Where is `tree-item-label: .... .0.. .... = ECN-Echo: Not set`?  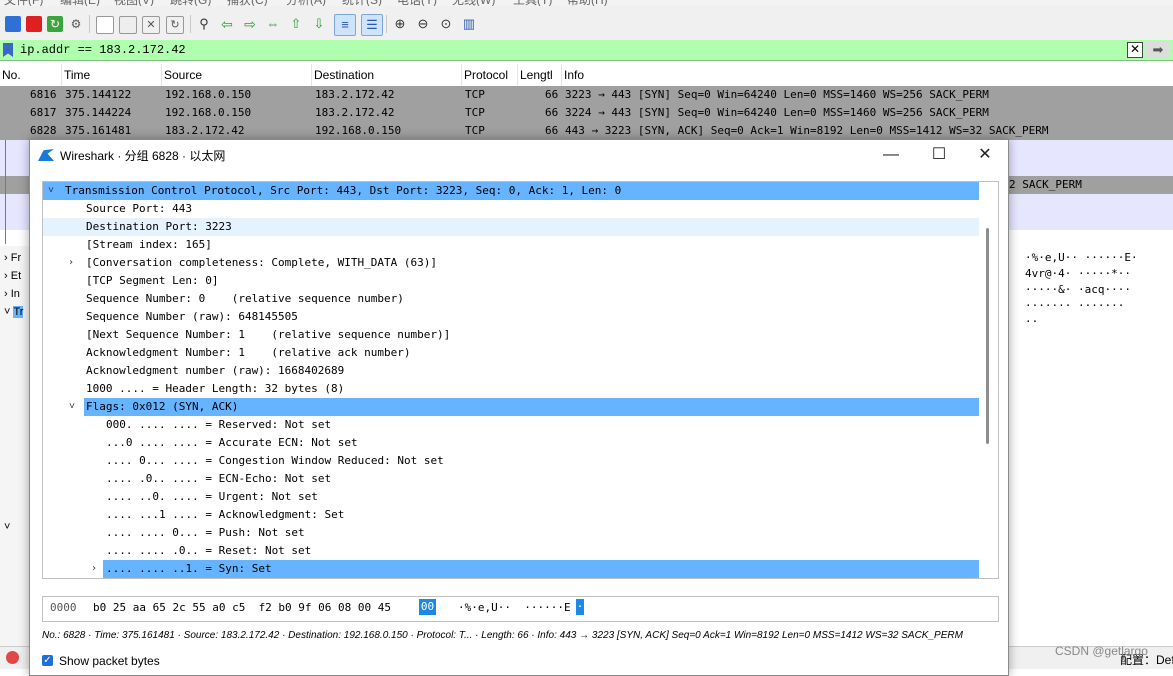
tree-item-label: .... .0.. .... = ECN-Echo: Not set is located at coordinates (219, 478).